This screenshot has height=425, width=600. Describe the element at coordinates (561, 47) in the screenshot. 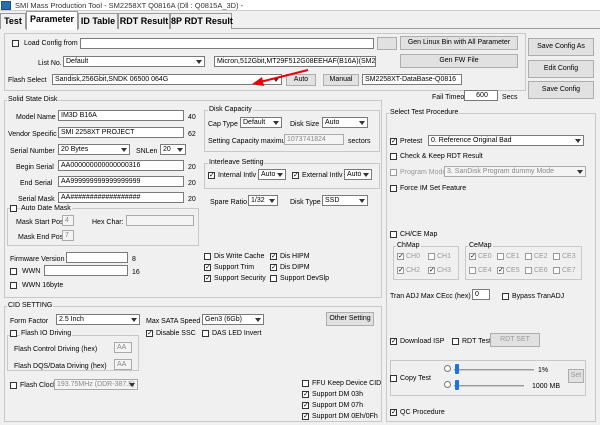

I see `save-config-as-button: Save Config As` at that location.